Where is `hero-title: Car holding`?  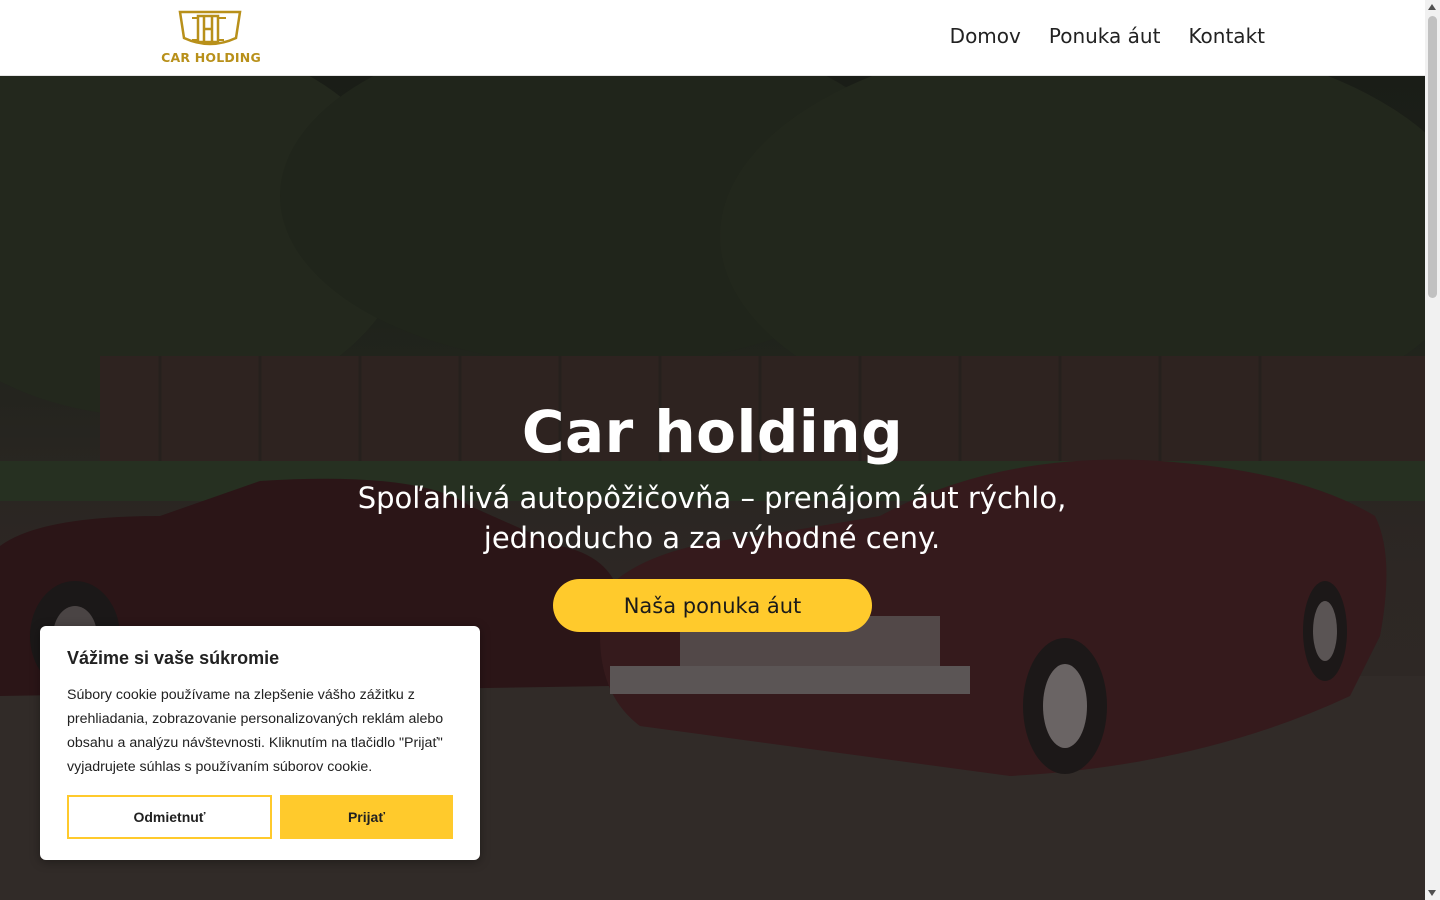 hero-title: Car holding is located at coordinates (712, 432).